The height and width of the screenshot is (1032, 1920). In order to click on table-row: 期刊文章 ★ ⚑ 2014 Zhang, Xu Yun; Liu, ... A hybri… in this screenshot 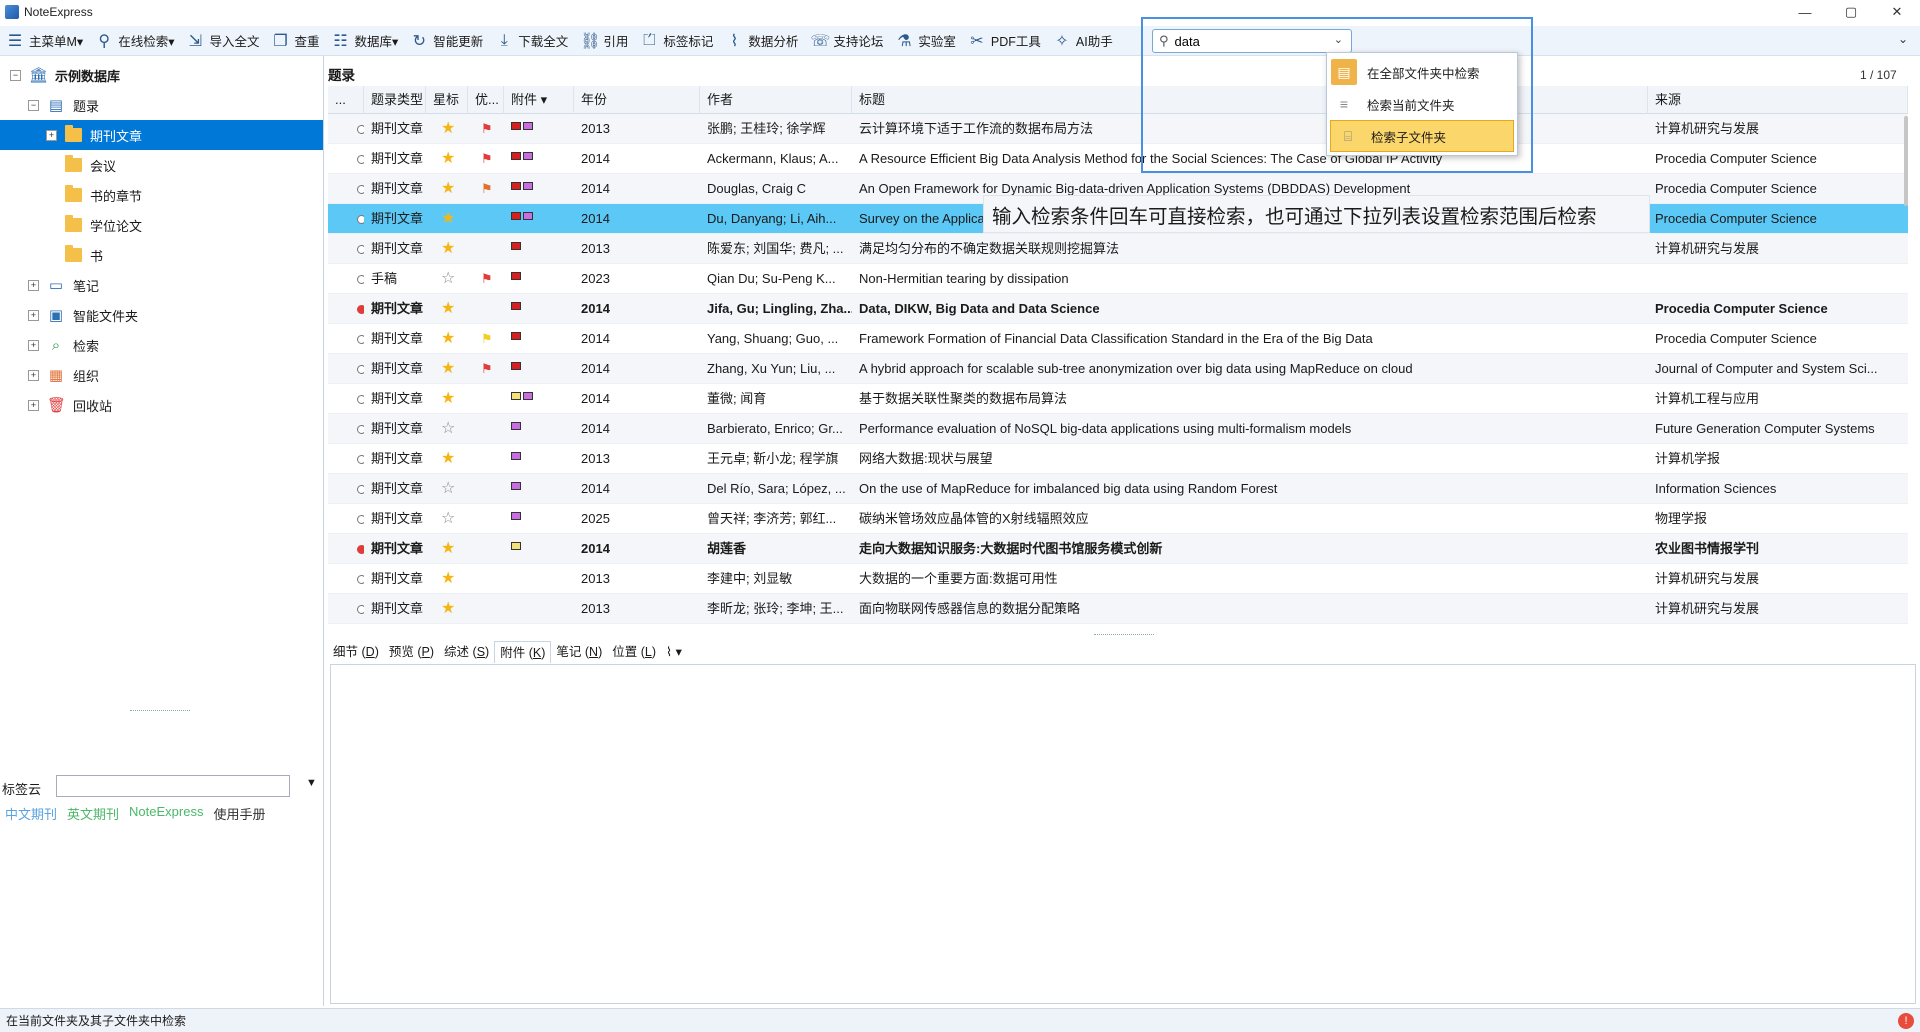, I will do `click(1118, 369)`.